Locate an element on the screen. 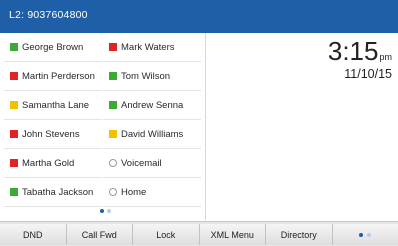 The width and height of the screenshot is (398, 246). page-indicator is located at coordinates (105, 212).